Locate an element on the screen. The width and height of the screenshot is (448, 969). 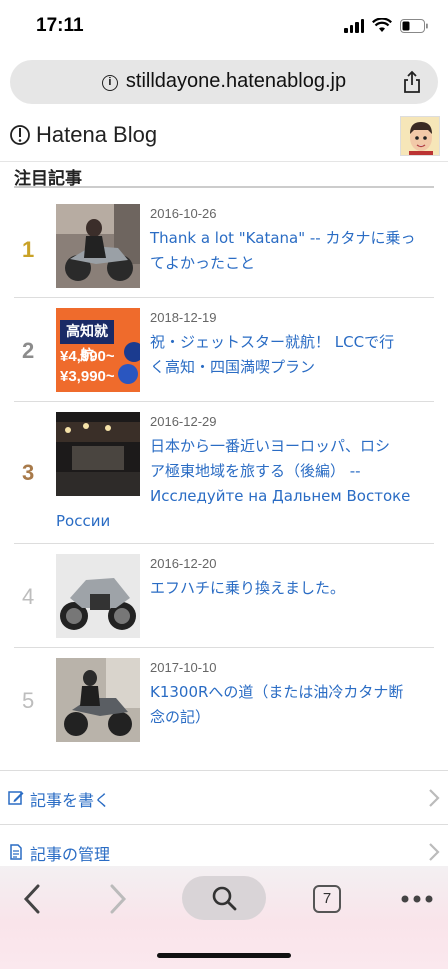
article-title-link: エフハチに乗り換えました。 is located at coordinates (247, 588).